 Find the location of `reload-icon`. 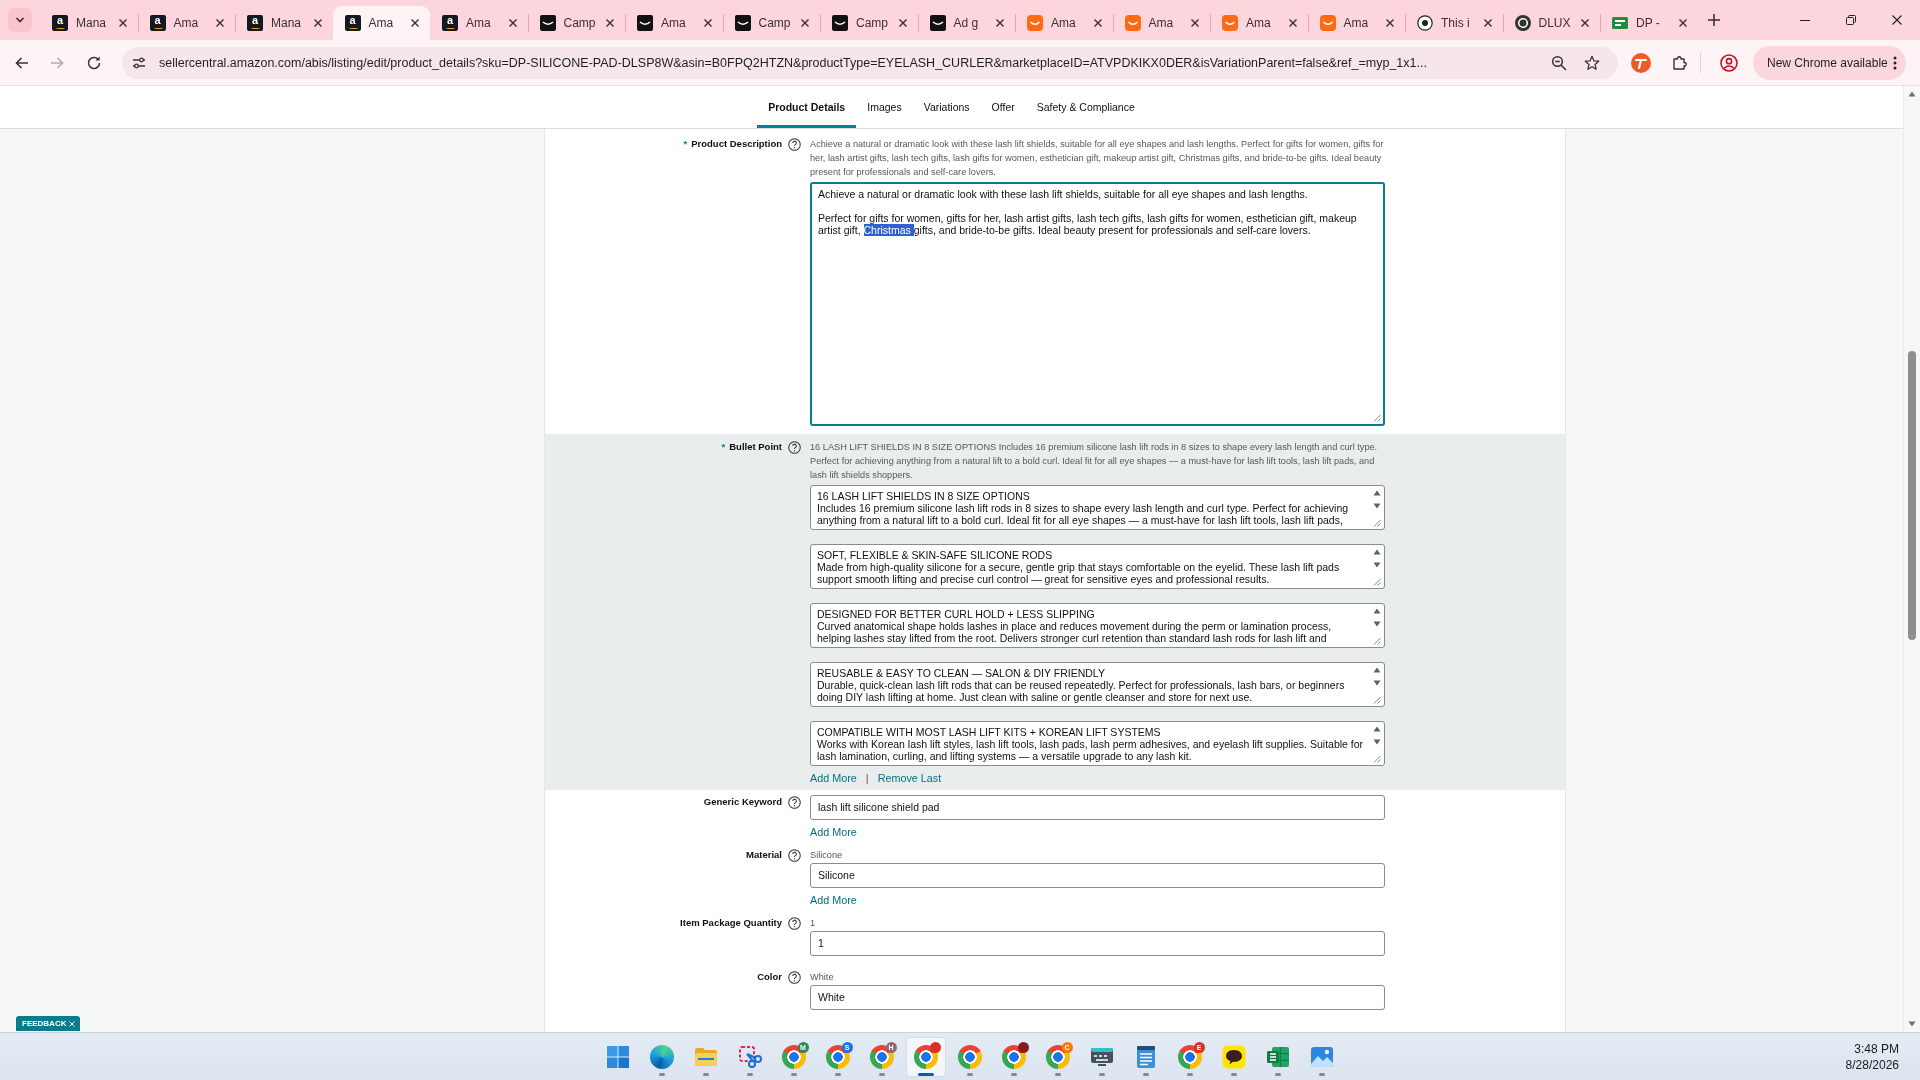

reload-icon is located at coordinates (94, 62).